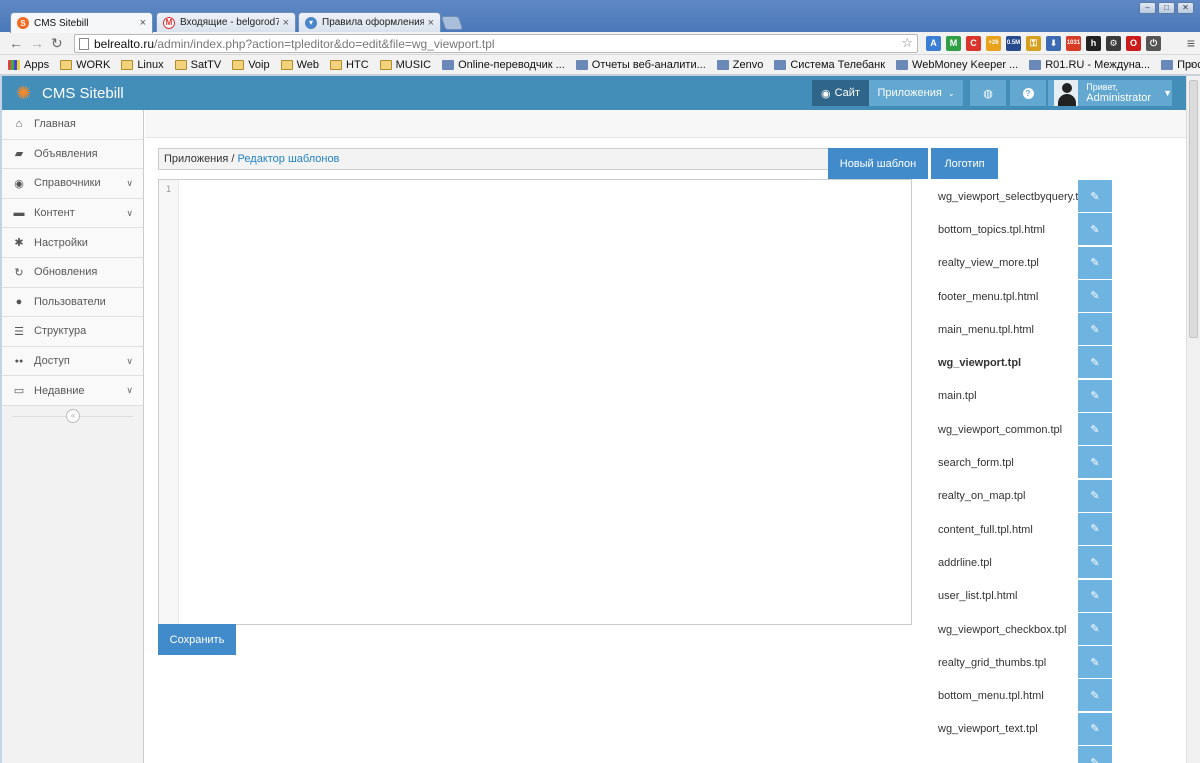 The width and height of the screenshot is (1200, 763). What do you see at coordinates (1008, 563) in the screenshot?
I see `file-name: addrline.tpl` at bounding box center [1008, 563].